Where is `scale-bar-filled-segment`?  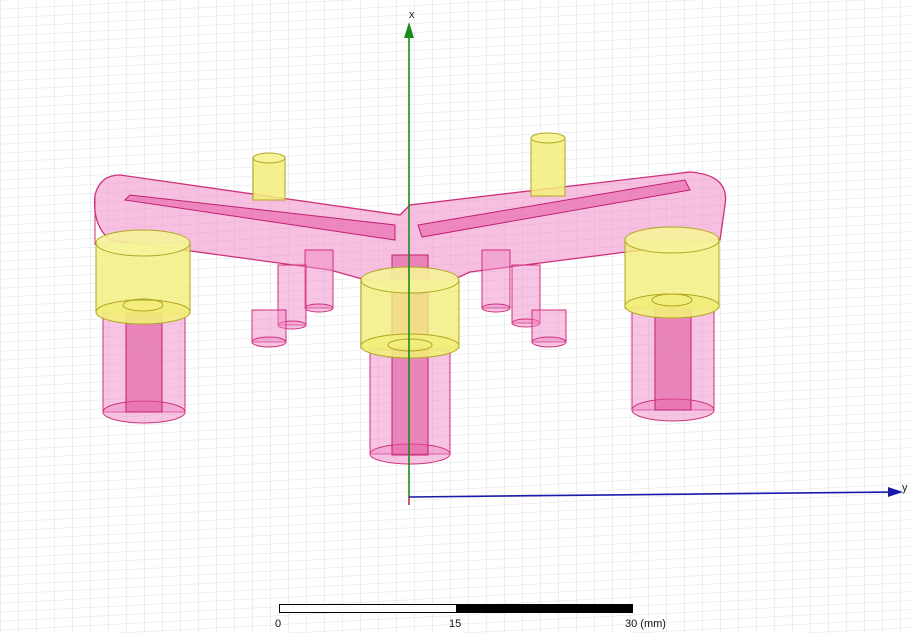
scale-bar-filled-segment is located at coordinates (544, 608).